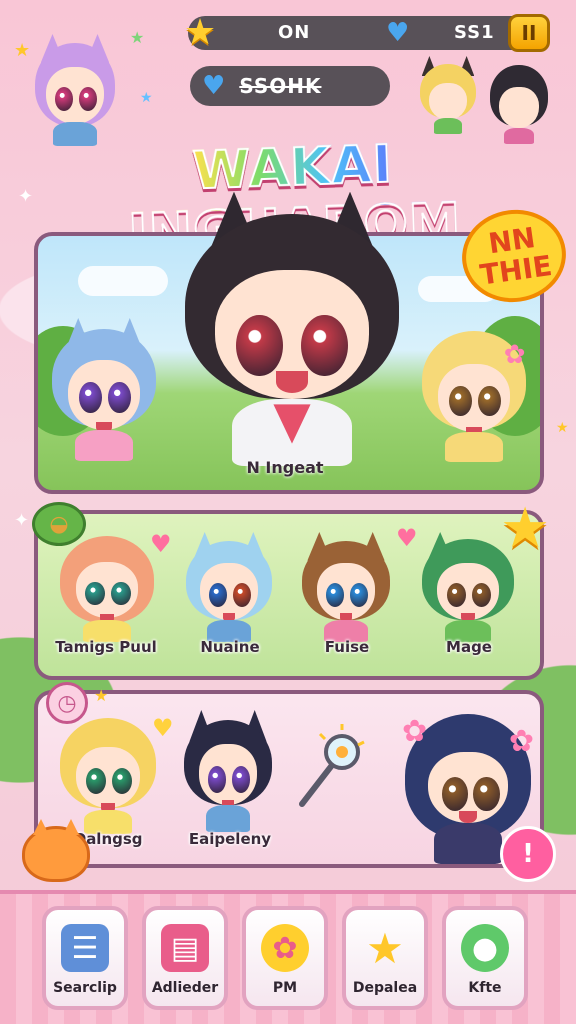 The image size is (576, 1024). Describe the element at coordinates (280, 86) in the screenshot. I see `search-text: SSOHK` at that location.